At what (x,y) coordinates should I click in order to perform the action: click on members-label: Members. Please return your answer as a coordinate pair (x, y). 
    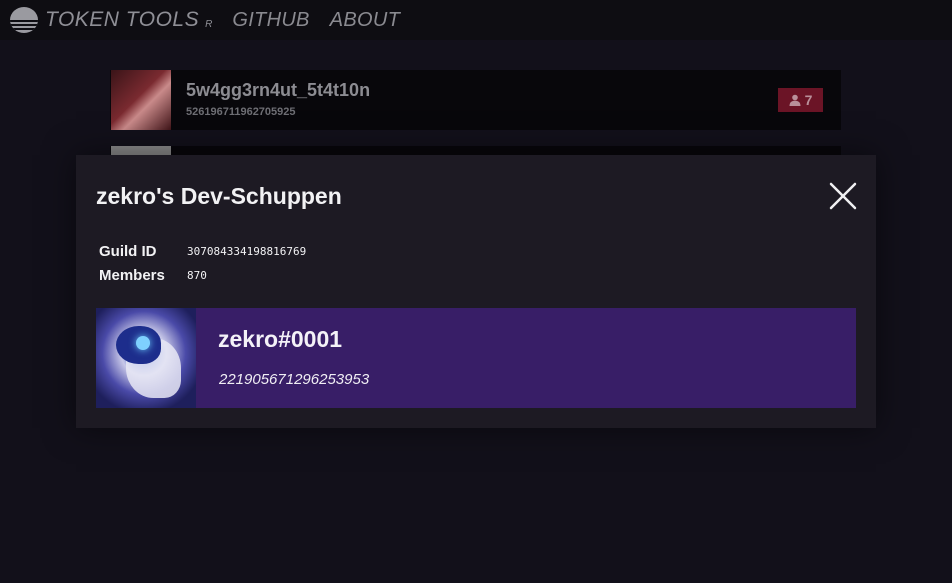
    Looking at the image, I should click on (132, 275).